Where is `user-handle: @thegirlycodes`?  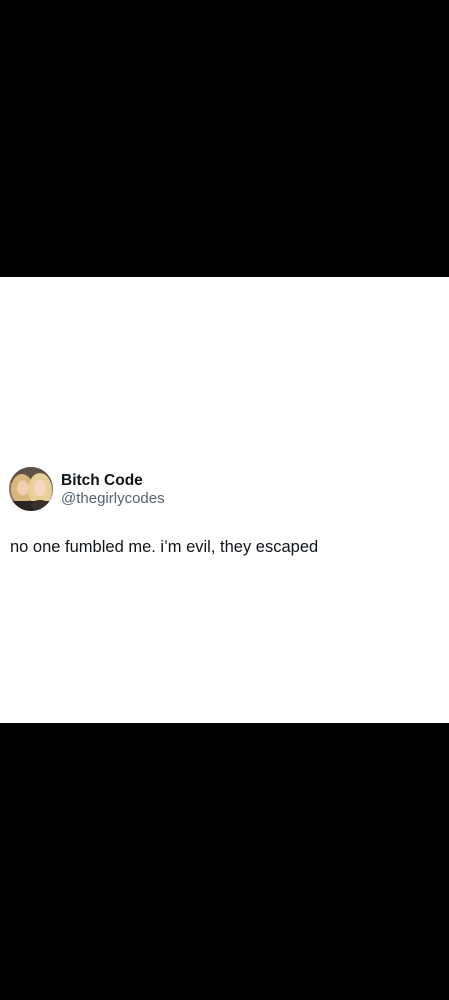
user-handle: @thegirlycodes is located at coordinates (113, 499).